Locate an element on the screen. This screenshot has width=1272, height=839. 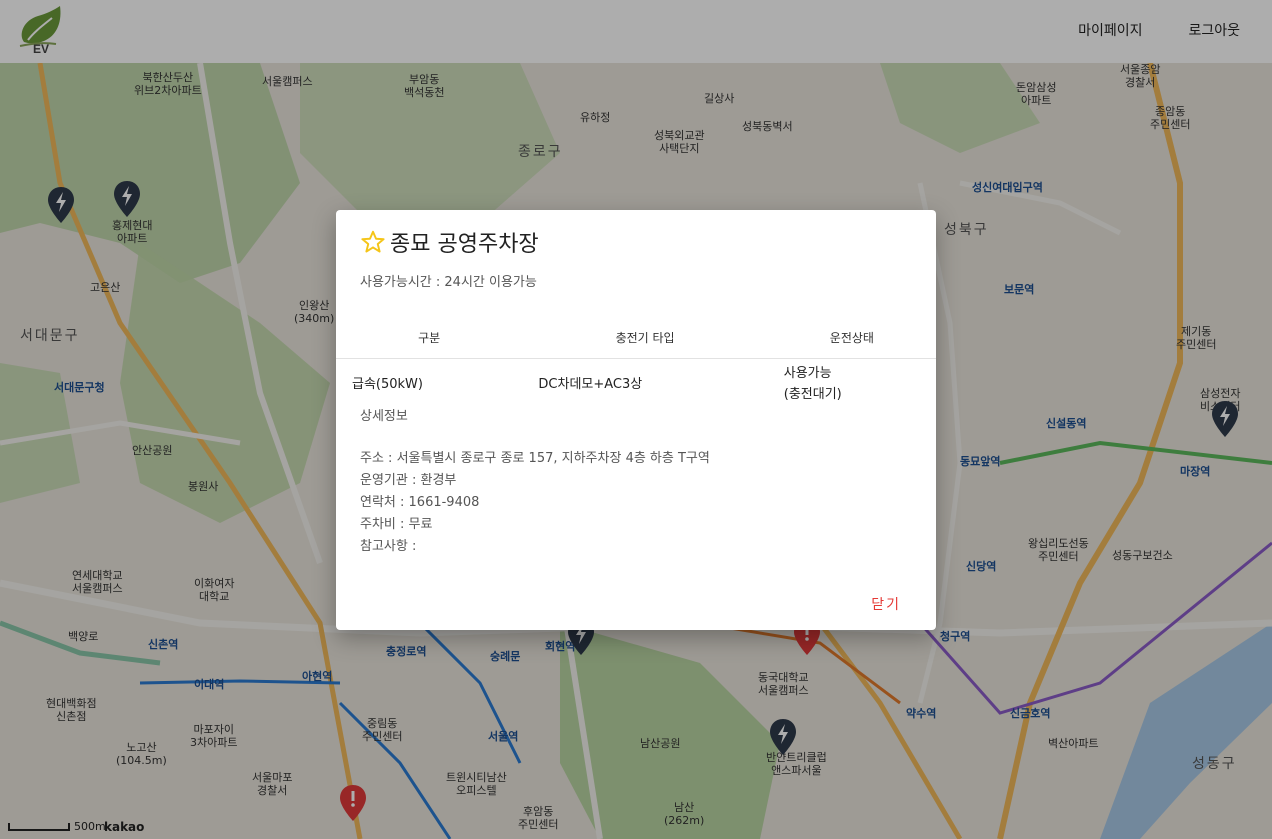
charger-type-cell: DC차데모+AC3상 is located at coordinates (590, 384).